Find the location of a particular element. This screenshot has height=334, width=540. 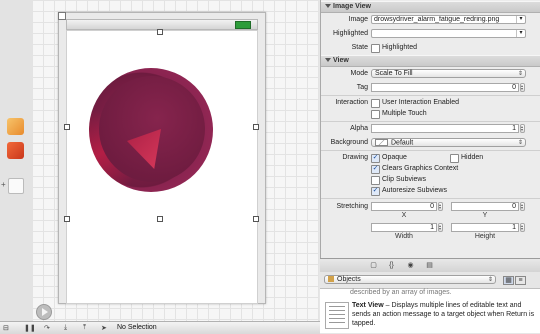

library-tab-bar: ▢ {} ◉ ▤ is located at coordinates (430, 265).